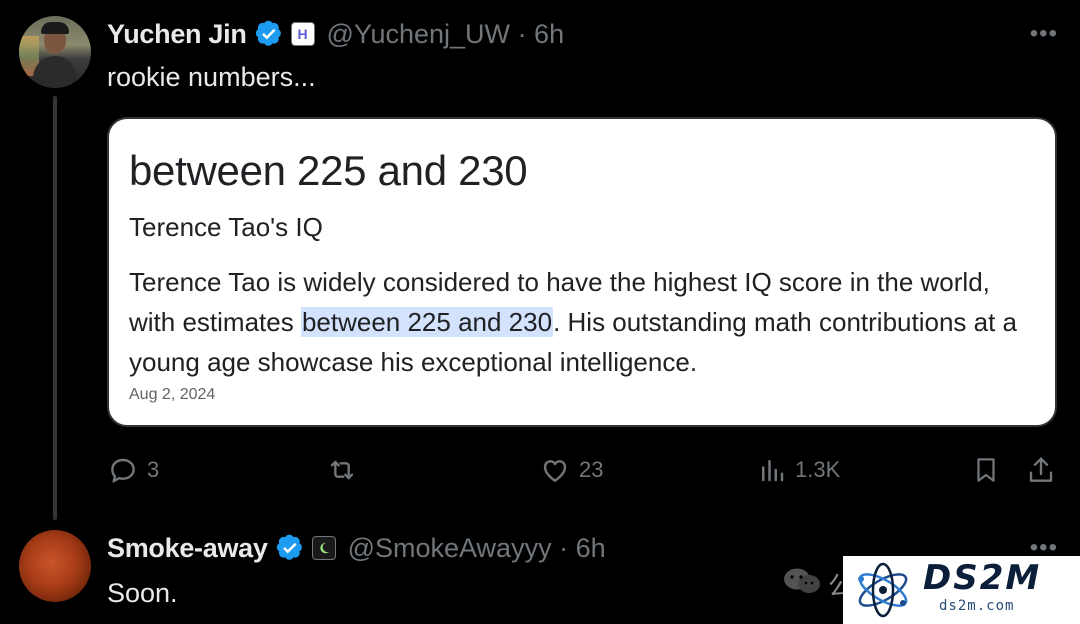  I want to click on views-icon, so click(773, 471).